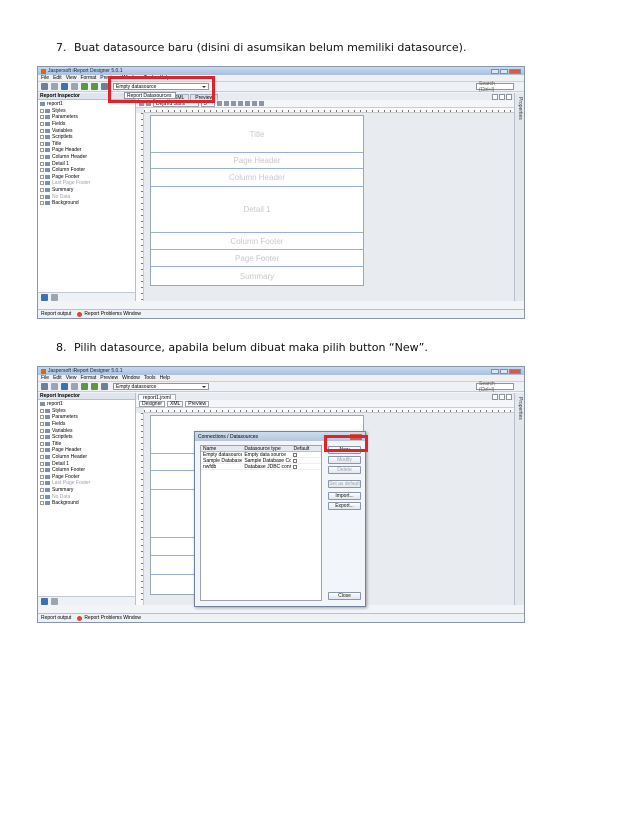 The width and height of the screenshot is (638, 826). Describe the element at coordinates (157, 397) in the screenshot. I see `tab-report-file: report1.jrxml` at that location.